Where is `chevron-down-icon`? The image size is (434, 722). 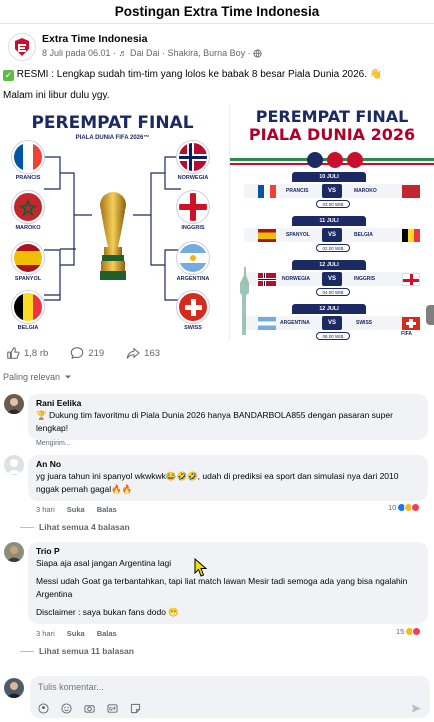 chevron-down-icon is located at coordinates (68, 377).